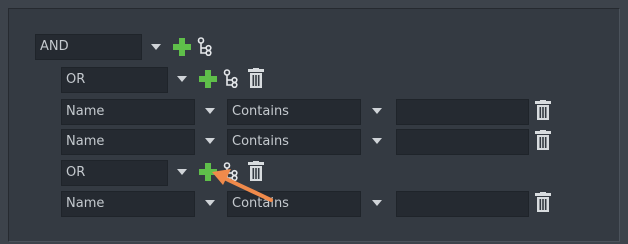 This screenshot has width=628, height=244. I want to click on root-operator-dropdown-arrow, so click(156, 47).